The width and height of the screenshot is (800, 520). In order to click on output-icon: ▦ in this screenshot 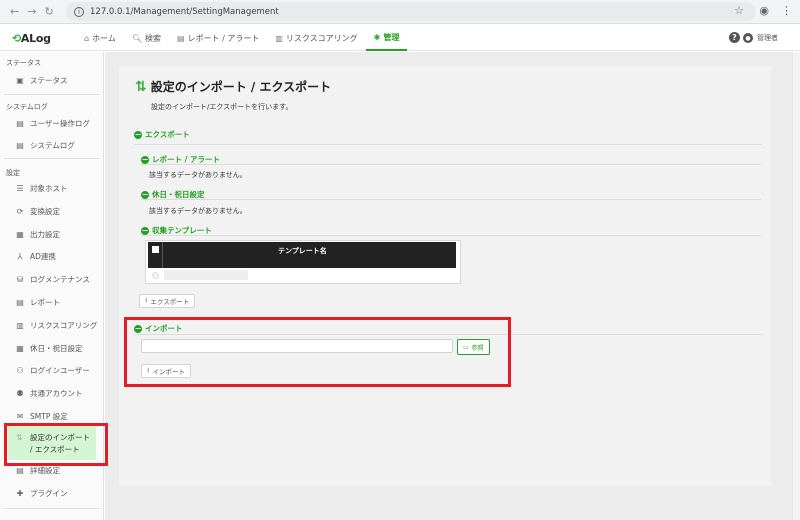, I will do `click(20, 234)`.